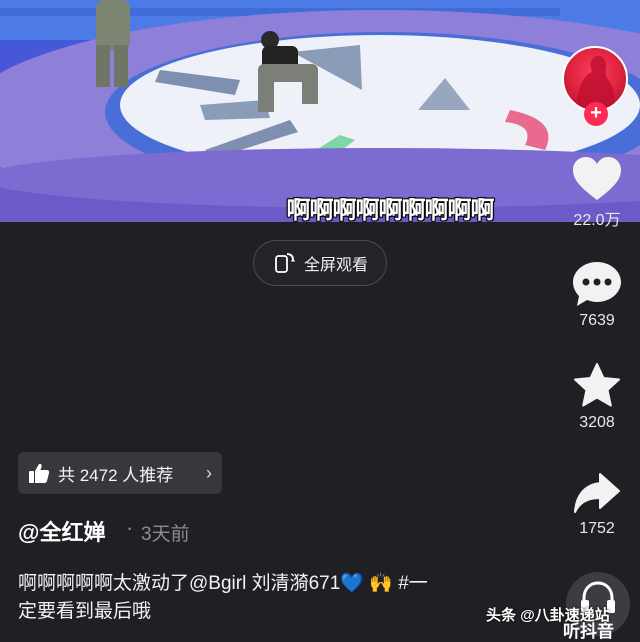  I want to click on video-subtitle: 啊啊啊啊啊啊啊啊啊, so click(390, 209).